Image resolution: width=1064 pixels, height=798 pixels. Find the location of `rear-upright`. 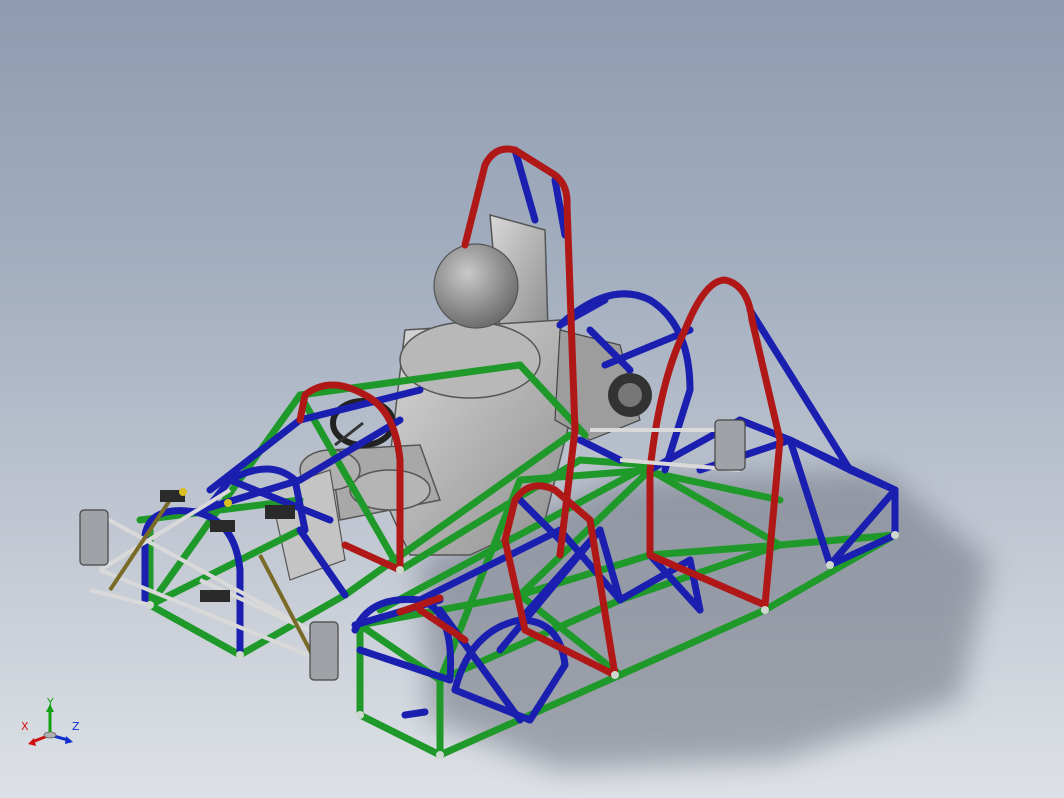

rear-upright is located at coordinates (730, 445).